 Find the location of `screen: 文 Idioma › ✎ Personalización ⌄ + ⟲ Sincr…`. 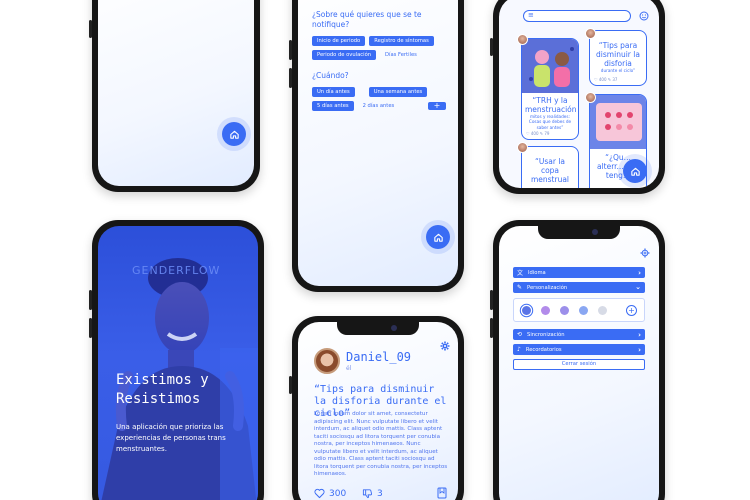

screen: 文 Idioma › ✎ Personalización ⌄ + ⟲ Sincr… is located at coordinates (579, 363).